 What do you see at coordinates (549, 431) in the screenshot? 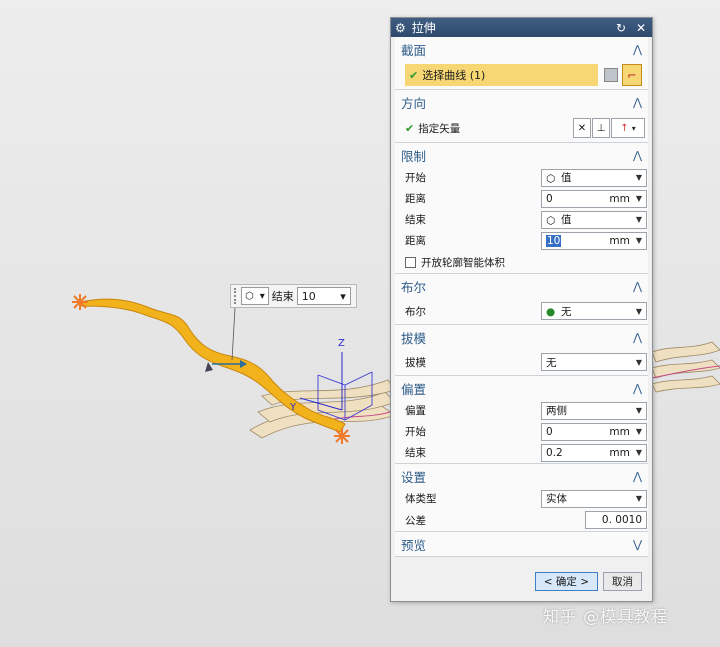
I see `offset-start-value: 0` at bounding box center [549, 431].